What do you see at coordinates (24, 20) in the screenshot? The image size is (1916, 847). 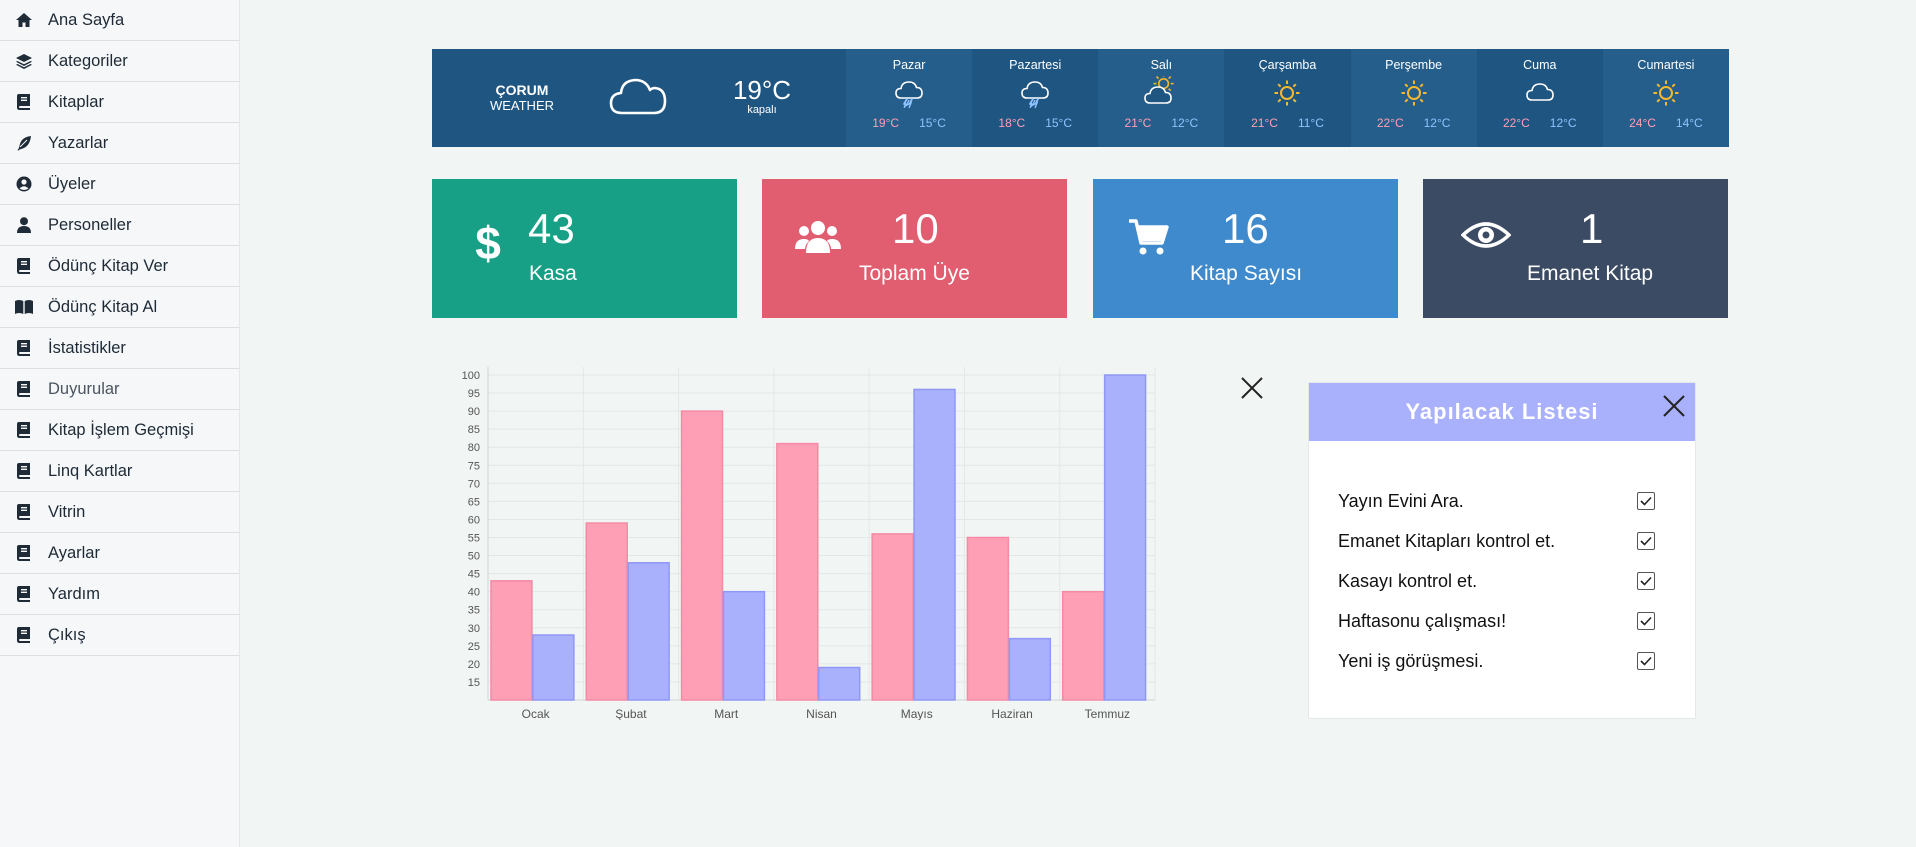 I see `home-icon` at bounding box center [24, 20].